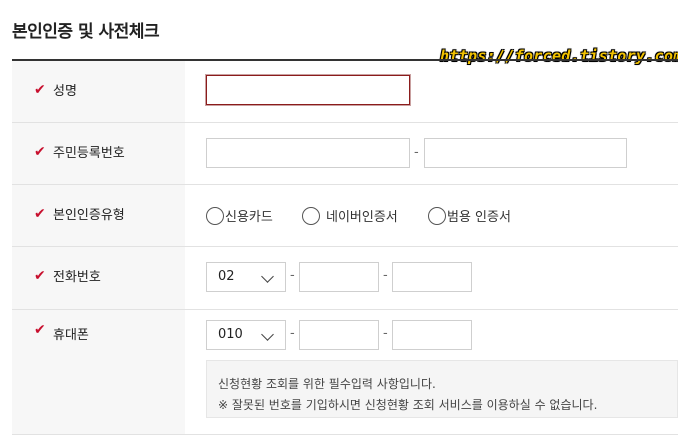  What do you see at coordinates (339, 277) in the screenshot?
I see `phone-middle-input` at bounding box center [339, 277].